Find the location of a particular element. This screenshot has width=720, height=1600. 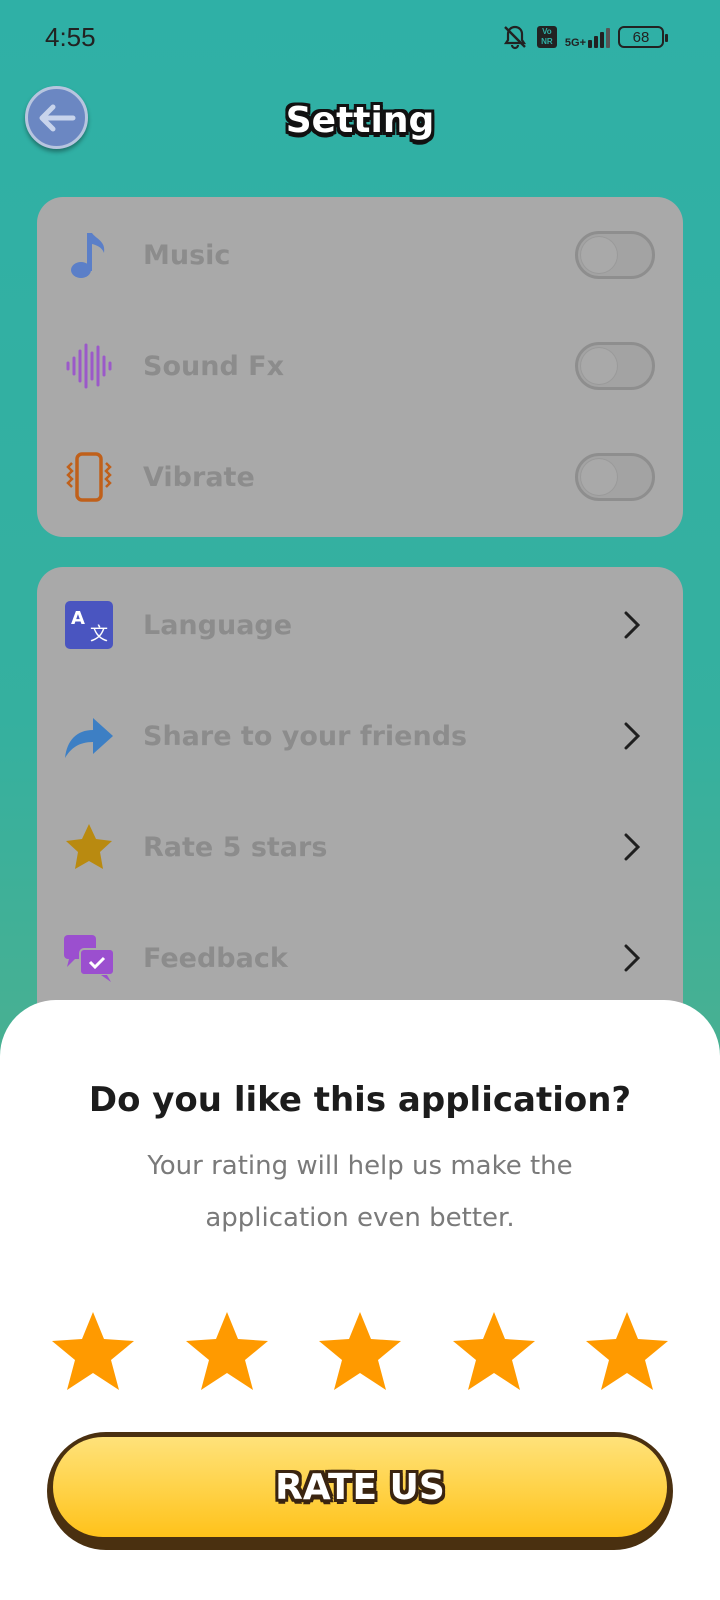

setting-label-rate: Rate 5 stars is located at coordinates (235, 847).